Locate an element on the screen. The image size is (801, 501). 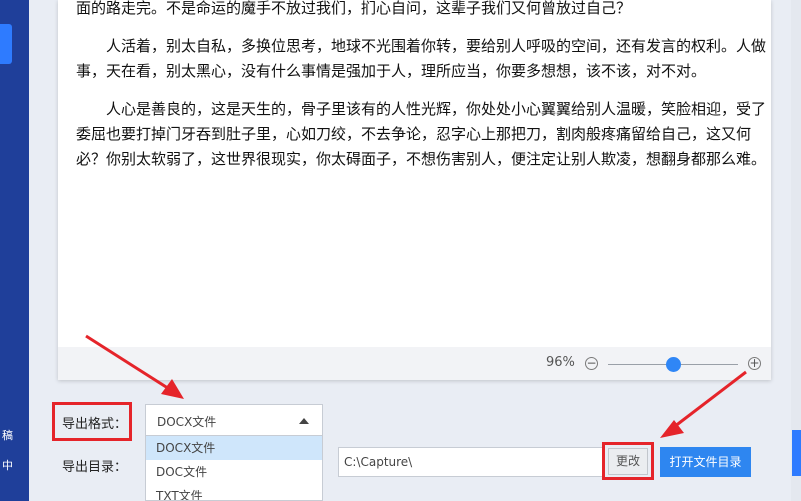
sidebar-glyph-1: 稿 is located at coordinates (7, 435).